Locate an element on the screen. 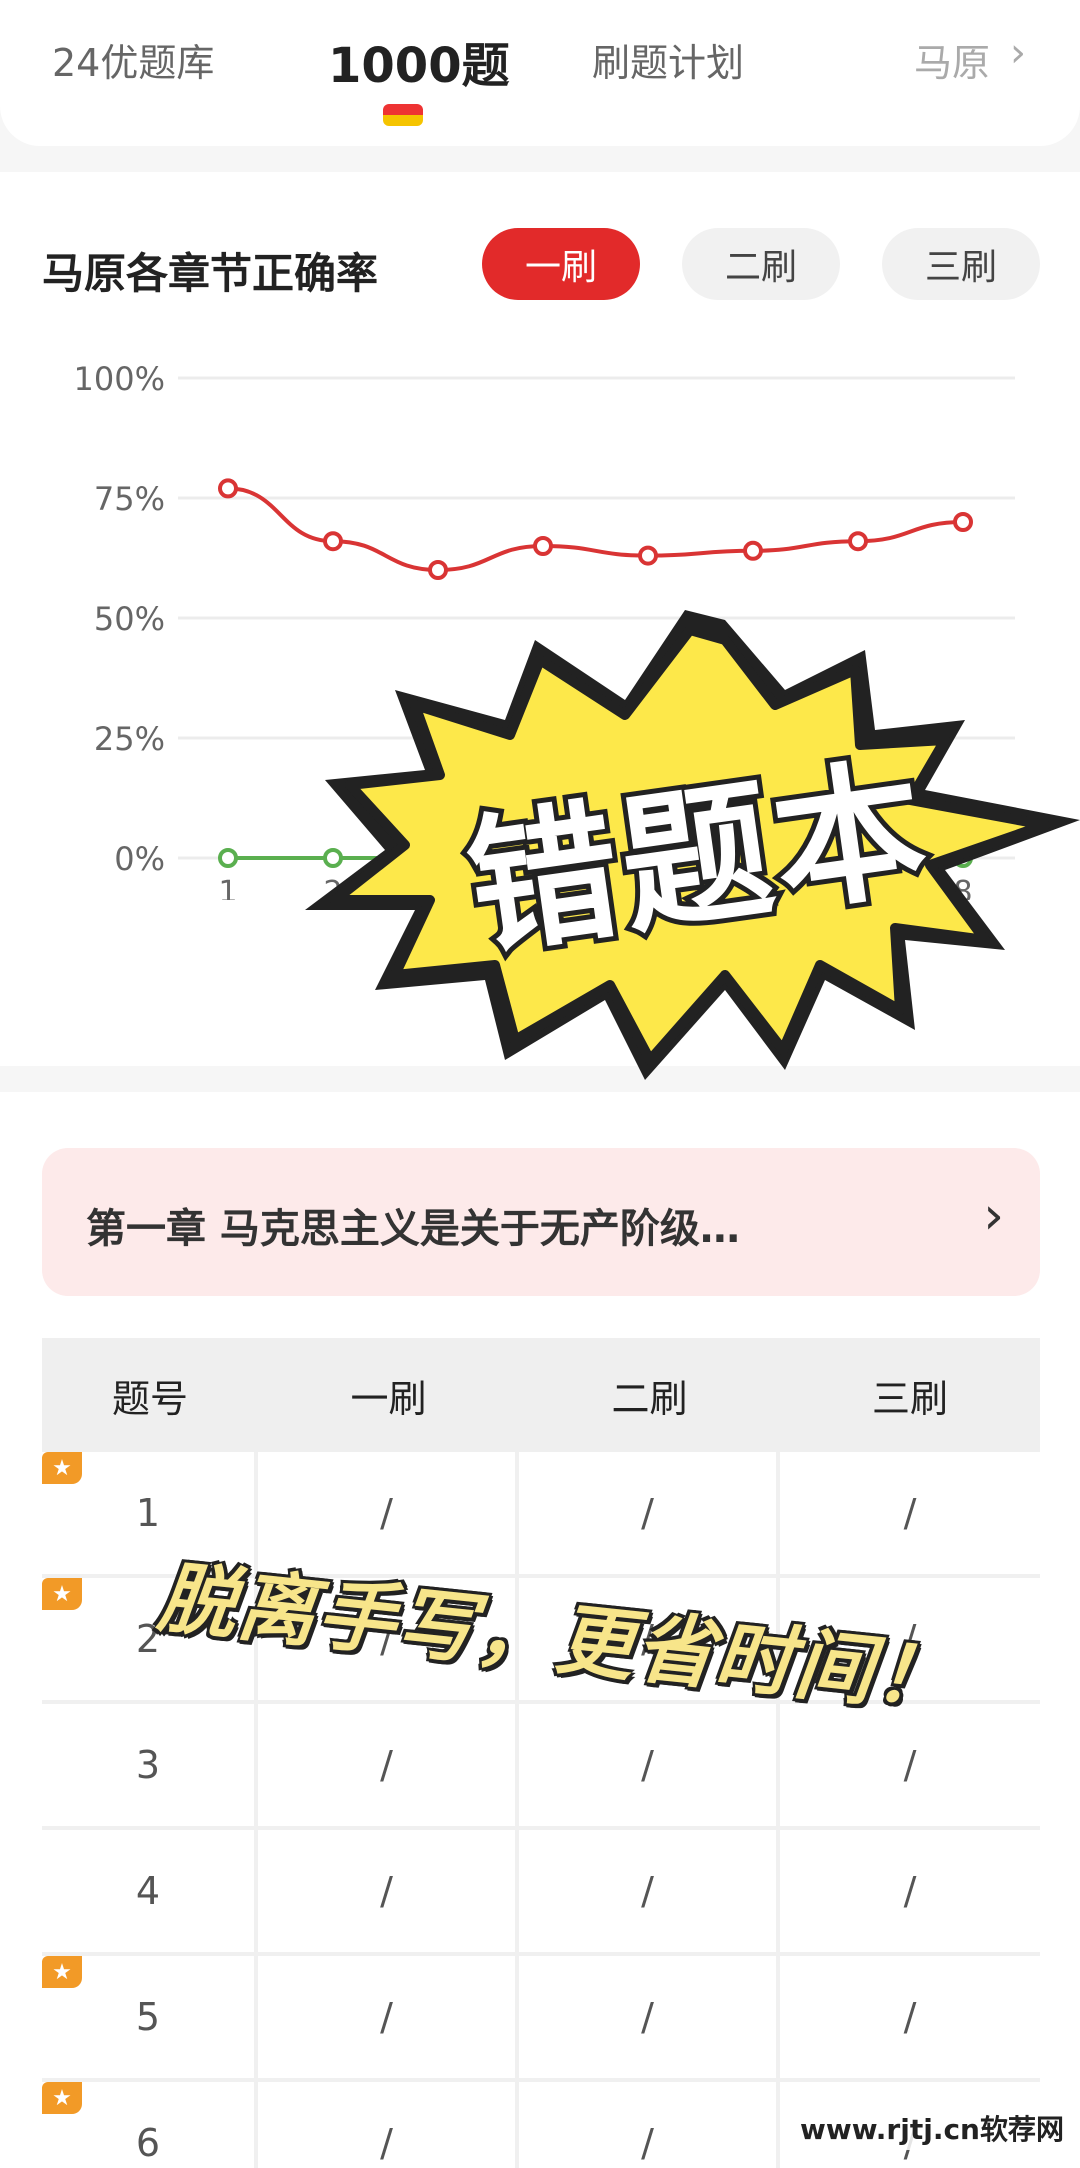 This screenshot has height=2168, width=1080. question-number: 3 is located at coordinates (150, 1765).